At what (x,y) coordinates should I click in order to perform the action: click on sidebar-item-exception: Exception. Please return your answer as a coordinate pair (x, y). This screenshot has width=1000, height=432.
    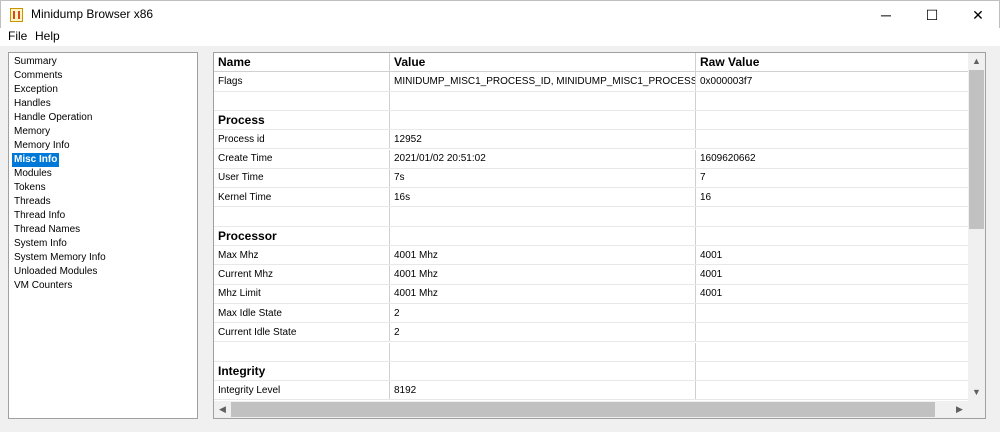
    Looking at the image, I should click on (36, 90).